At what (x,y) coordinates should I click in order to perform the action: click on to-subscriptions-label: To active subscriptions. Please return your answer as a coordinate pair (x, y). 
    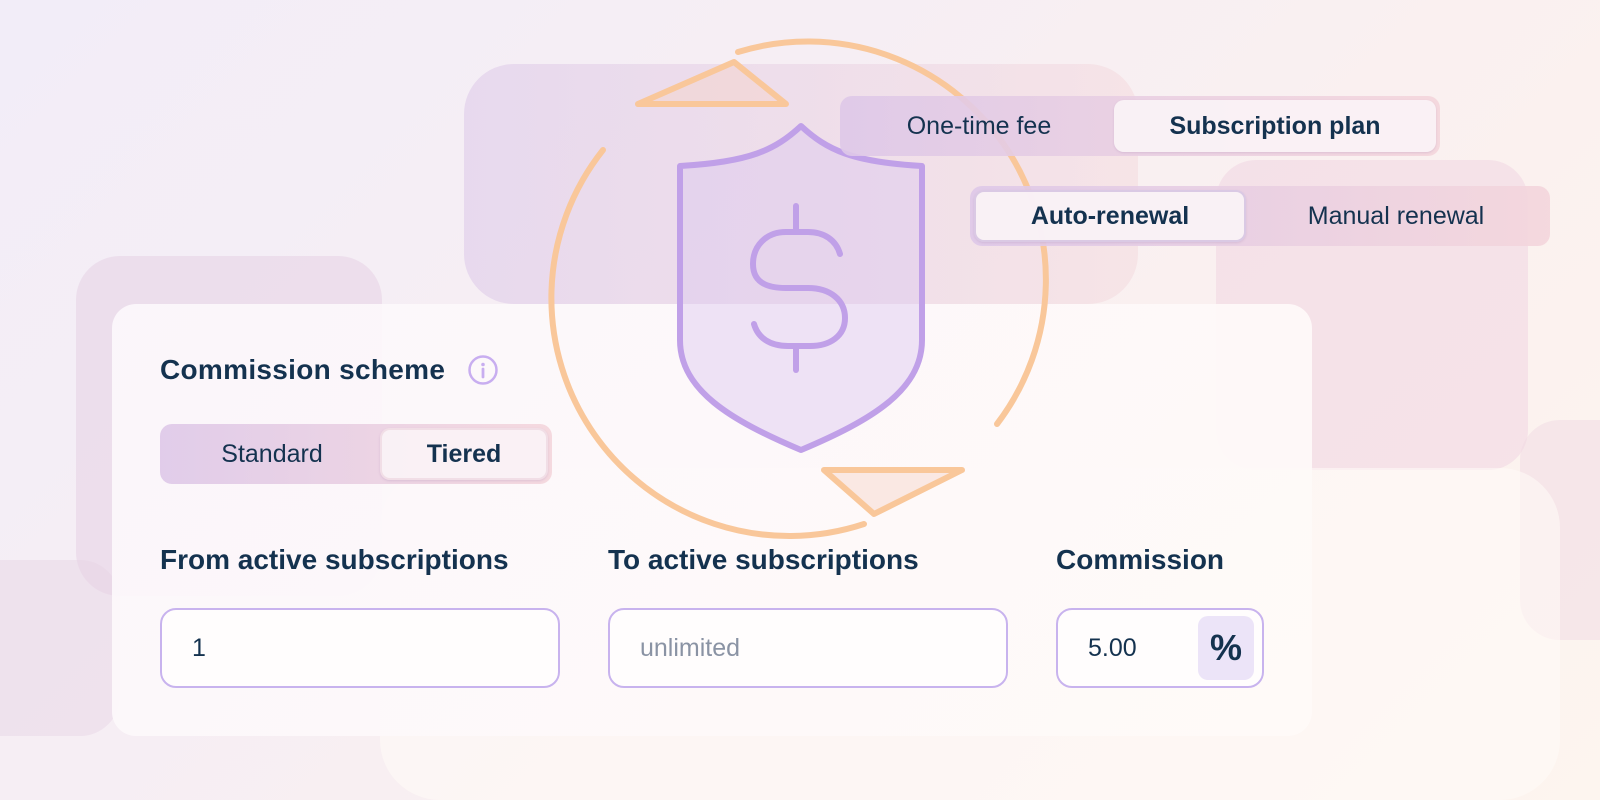
    Looking at the image, I should click on (763, 559).